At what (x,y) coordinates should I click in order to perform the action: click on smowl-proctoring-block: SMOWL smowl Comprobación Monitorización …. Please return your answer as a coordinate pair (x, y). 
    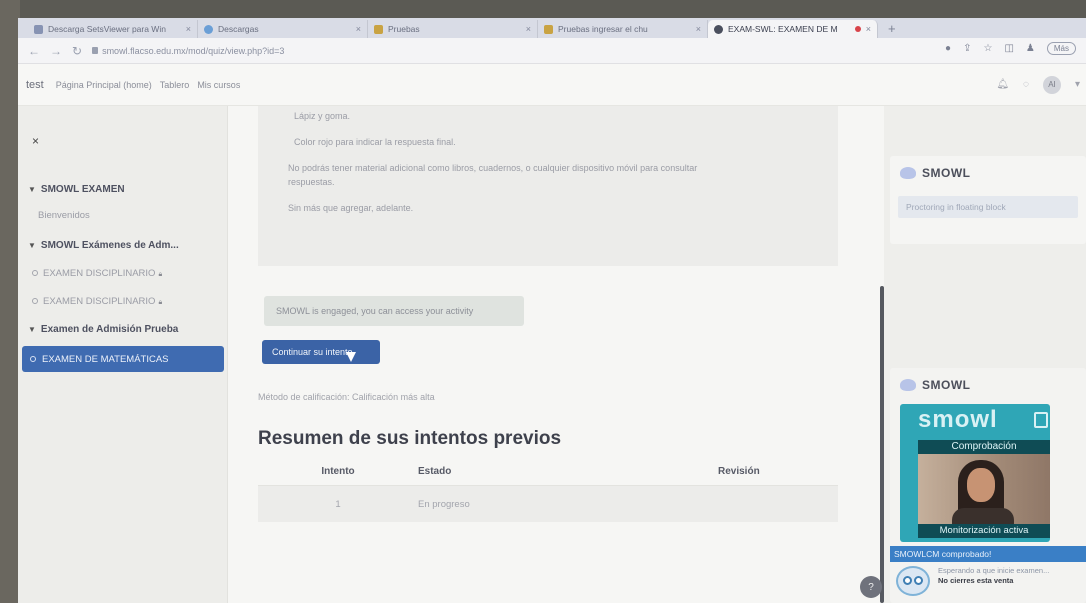
    Looking at the image, I should click on (988, 485).